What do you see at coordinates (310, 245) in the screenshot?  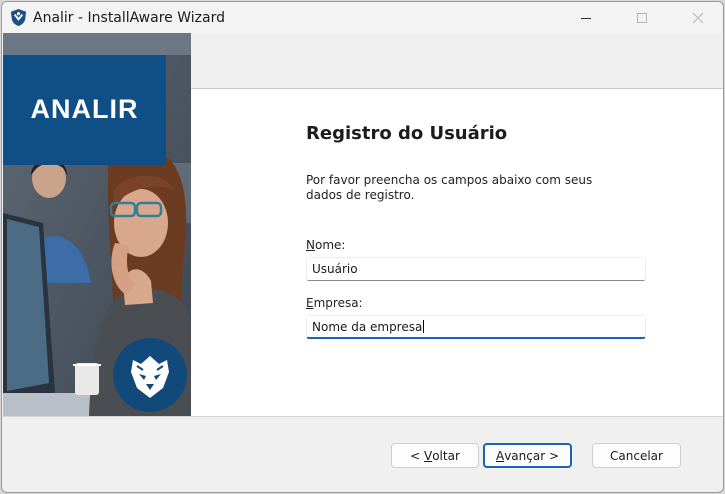 I see `name-label-accelerator: N` at bounding box center [310, 245].